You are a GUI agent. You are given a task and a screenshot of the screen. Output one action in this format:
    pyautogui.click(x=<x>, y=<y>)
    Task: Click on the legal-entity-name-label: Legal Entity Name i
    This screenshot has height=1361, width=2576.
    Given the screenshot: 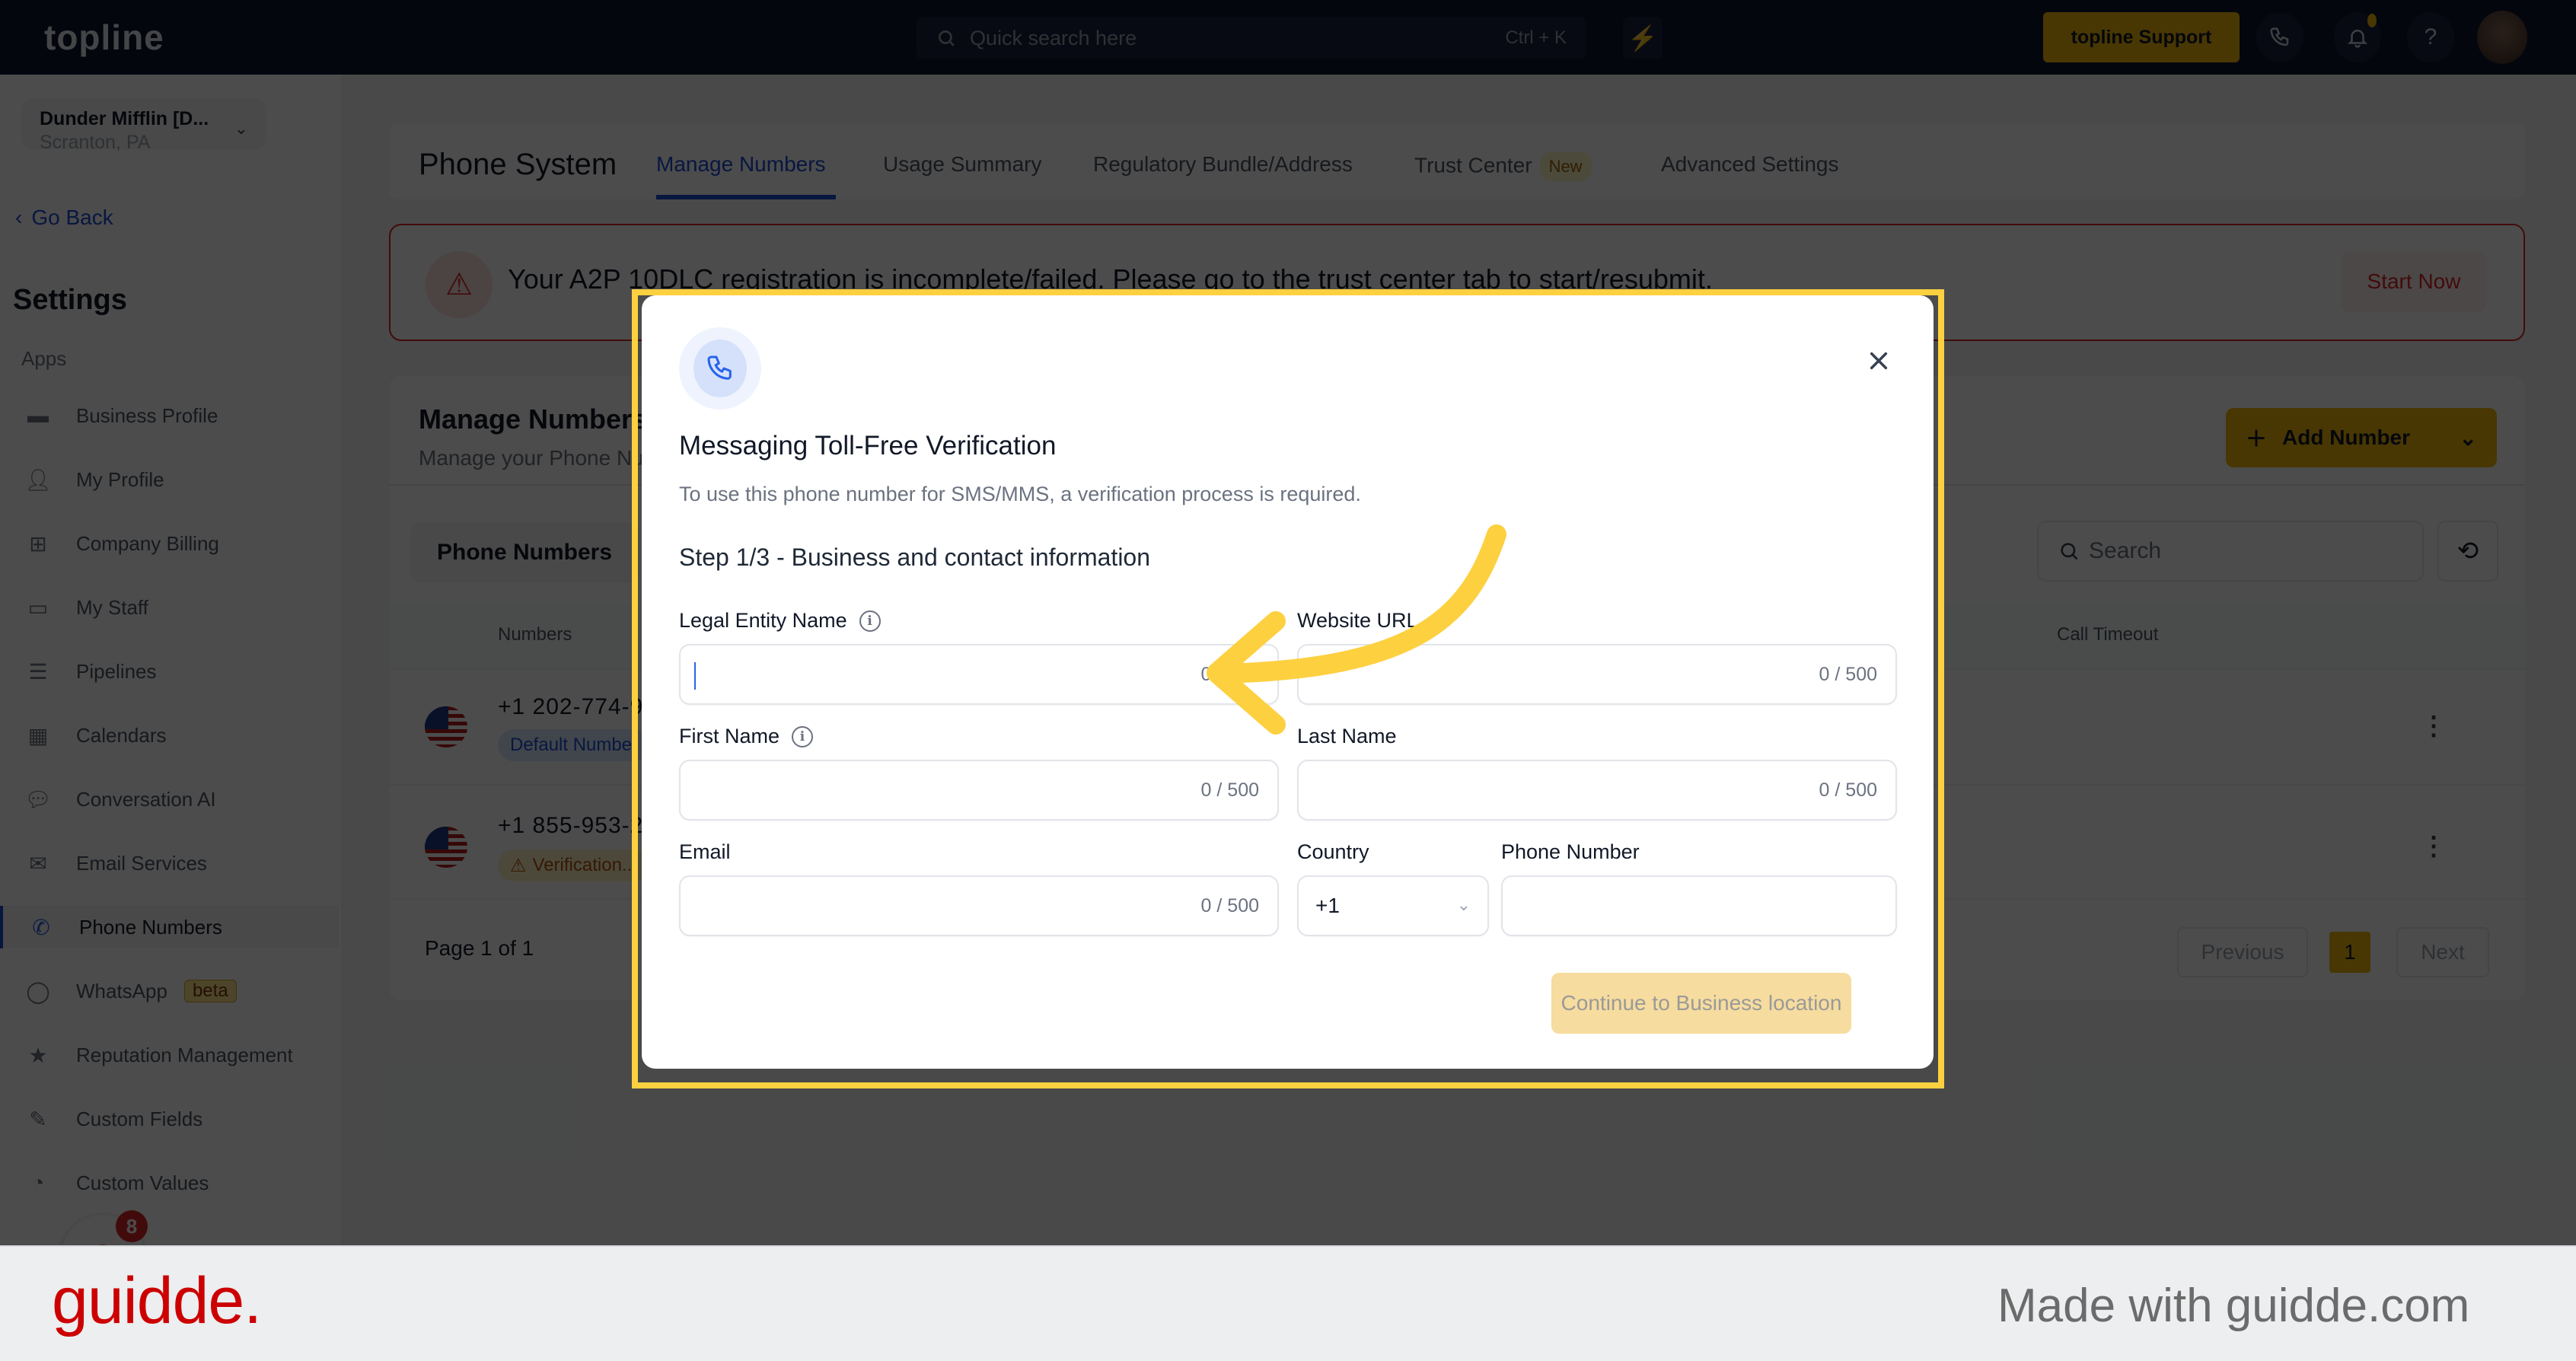 What is the action you would take?
    pyautogui.click(x=780, y=621)
    